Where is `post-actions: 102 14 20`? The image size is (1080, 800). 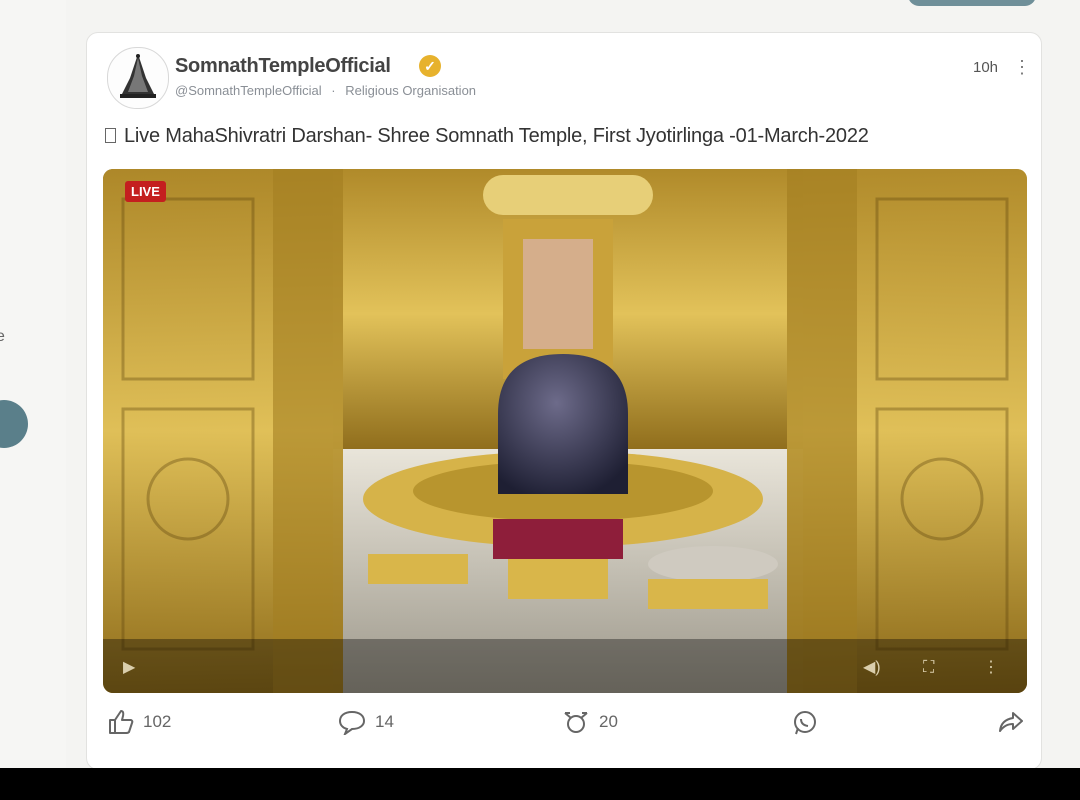 post-actions: 102 14 20 is located at coordinates (567, 726).